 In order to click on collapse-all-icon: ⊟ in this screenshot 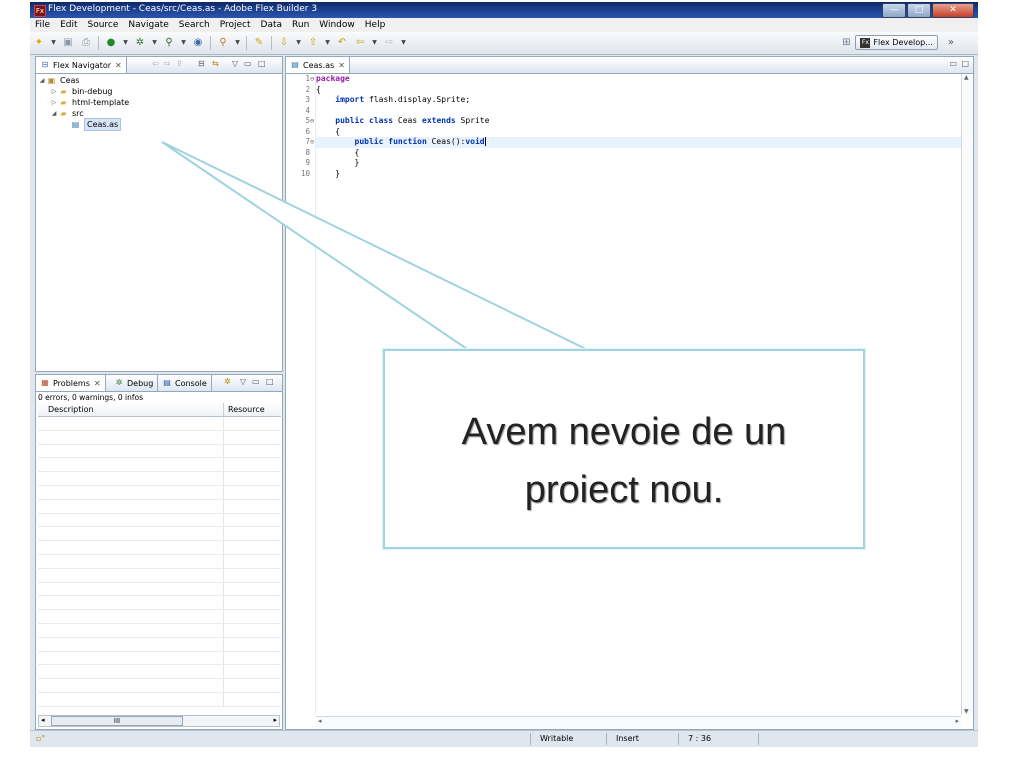, I will do `click(201, 63)`.